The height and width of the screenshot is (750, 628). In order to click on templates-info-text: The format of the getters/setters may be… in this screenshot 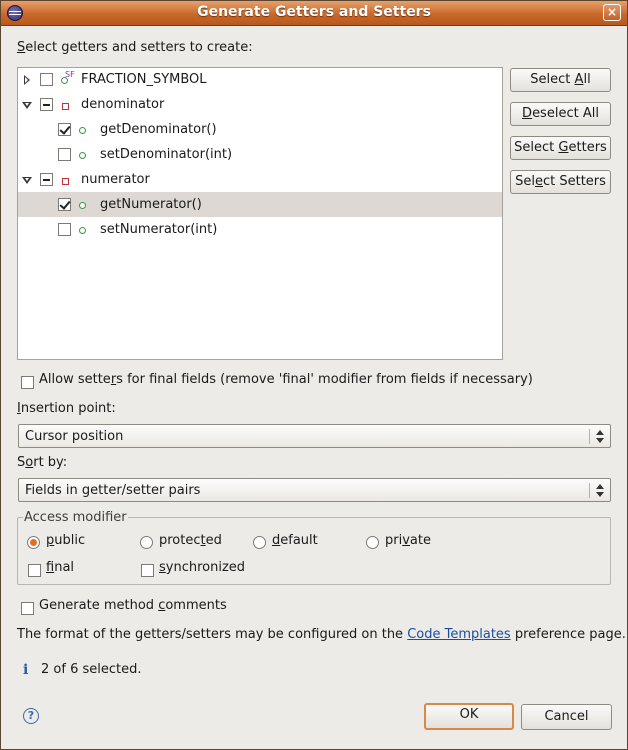, I will do `click(321, 634)`.